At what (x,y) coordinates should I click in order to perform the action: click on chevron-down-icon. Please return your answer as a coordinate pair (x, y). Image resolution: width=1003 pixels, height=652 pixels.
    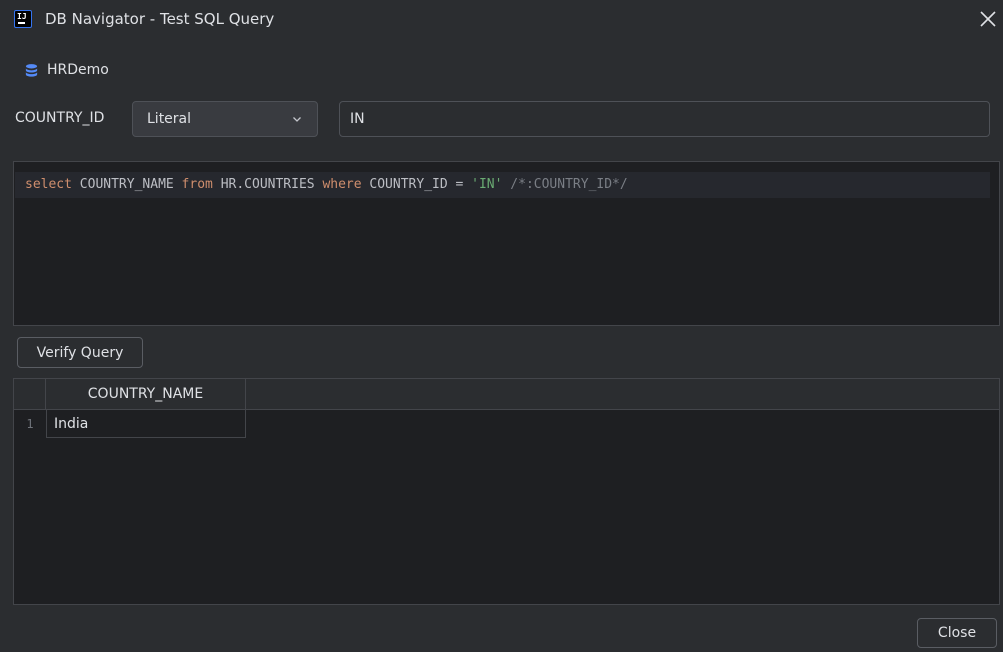
    Looking at the image, I should click on (297, 119).